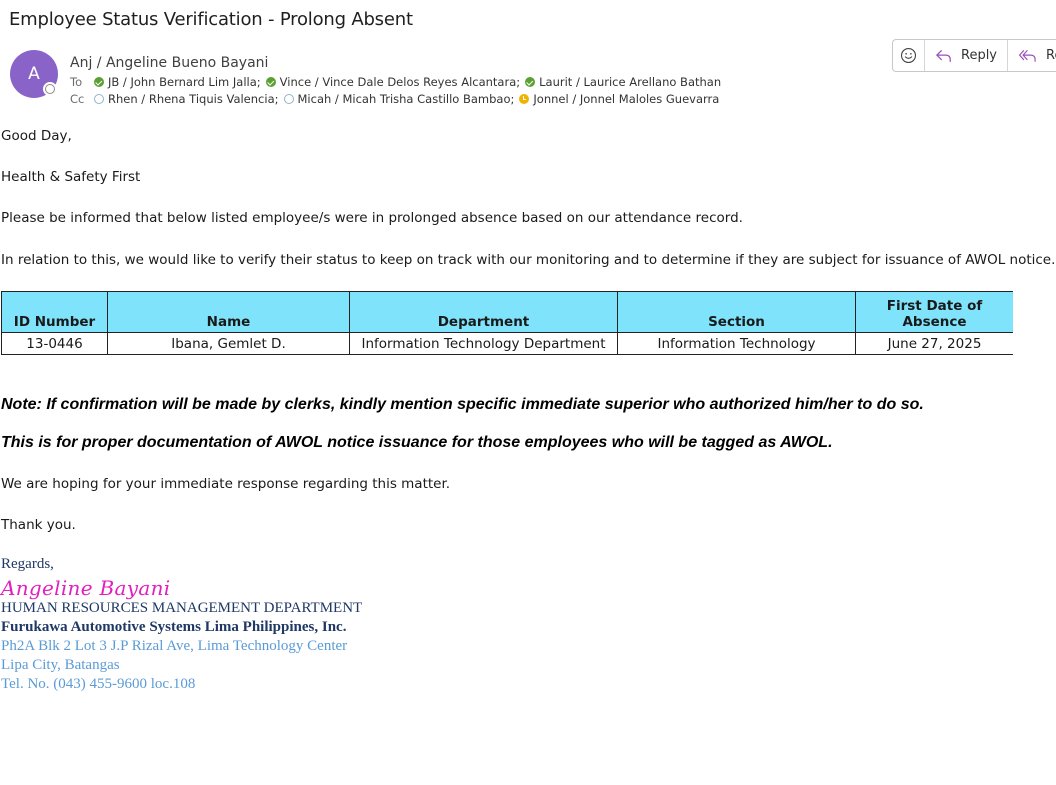  Describe the element at coordinates (71, 177) in the screenshot. I see `body-paragraph: Health & Safety First` at that location.